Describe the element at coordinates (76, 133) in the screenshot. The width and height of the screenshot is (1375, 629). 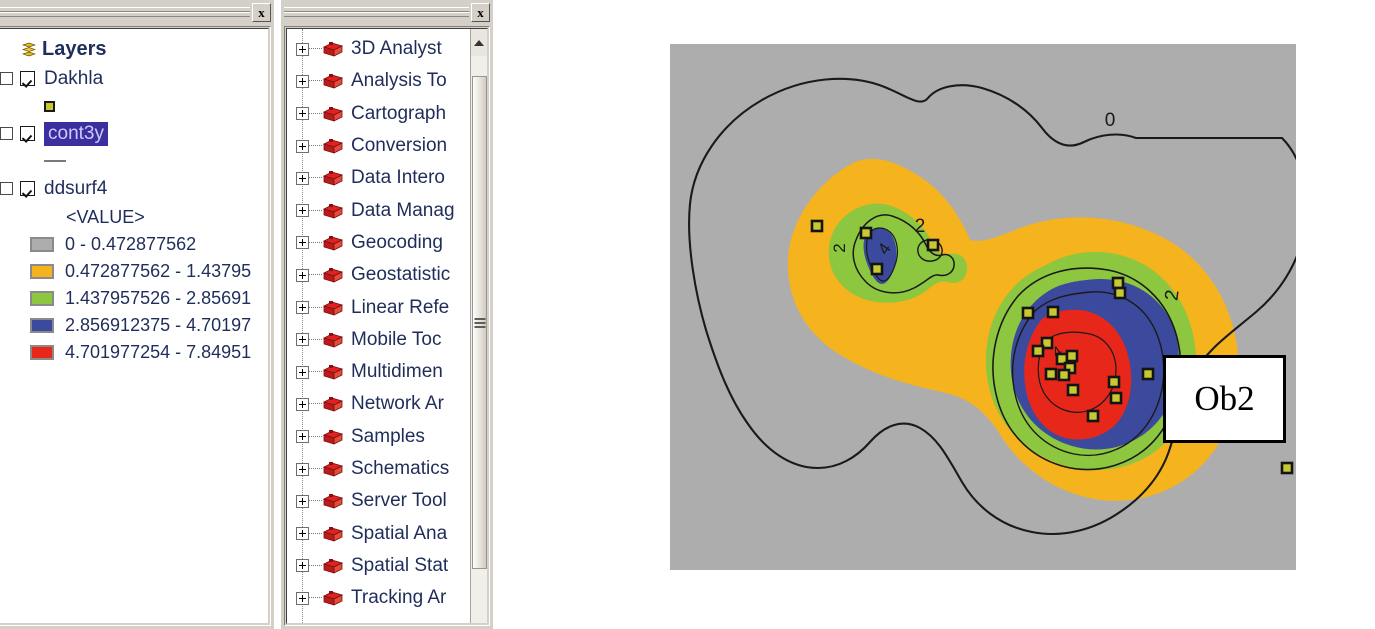
I see `layer-label-selected: cont3y` at that location.